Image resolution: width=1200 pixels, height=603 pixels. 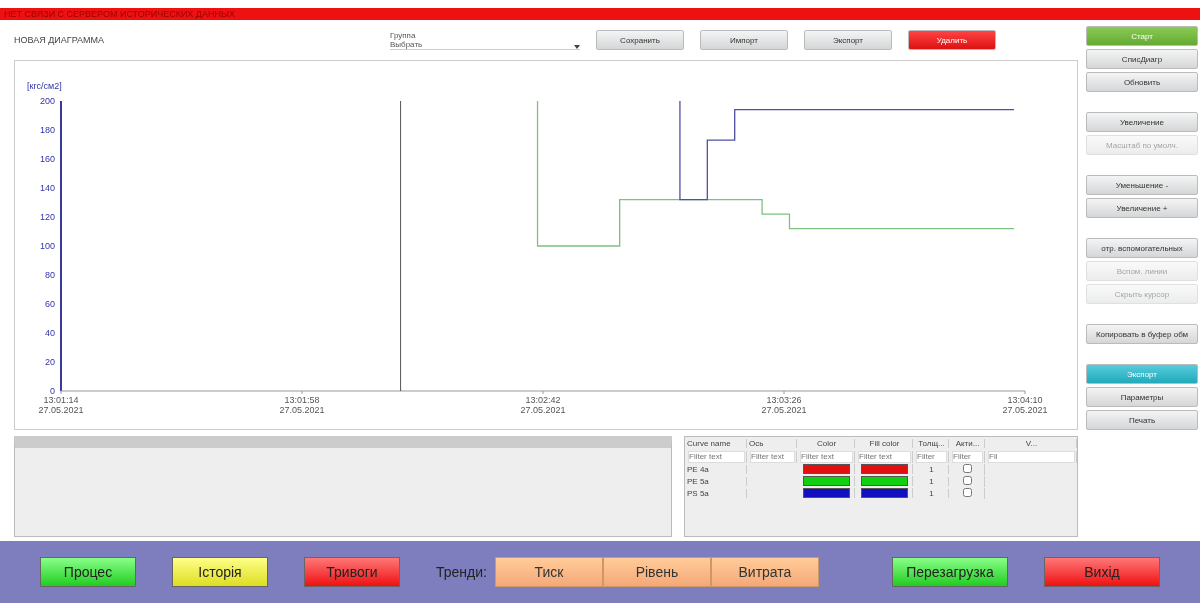 I want to click on trends-label: Тренди:, so click(x=461, y=572).